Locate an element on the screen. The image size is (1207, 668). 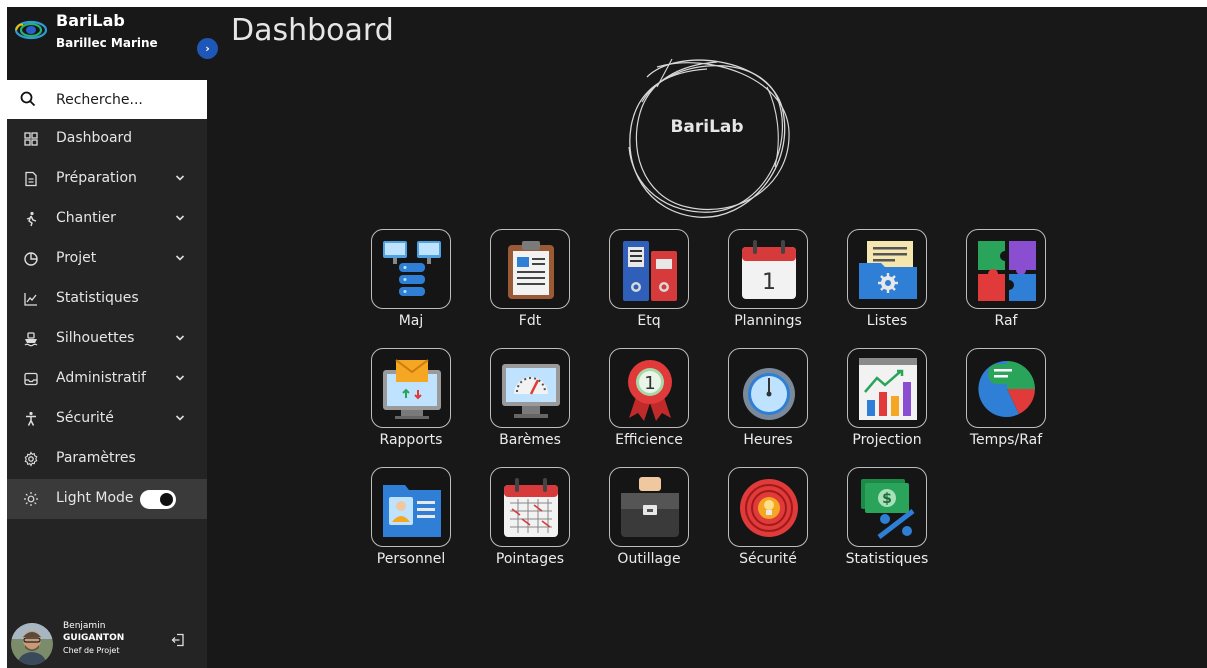
sidebar-item-label: Silhouettes is located at coordinates (95, 338).